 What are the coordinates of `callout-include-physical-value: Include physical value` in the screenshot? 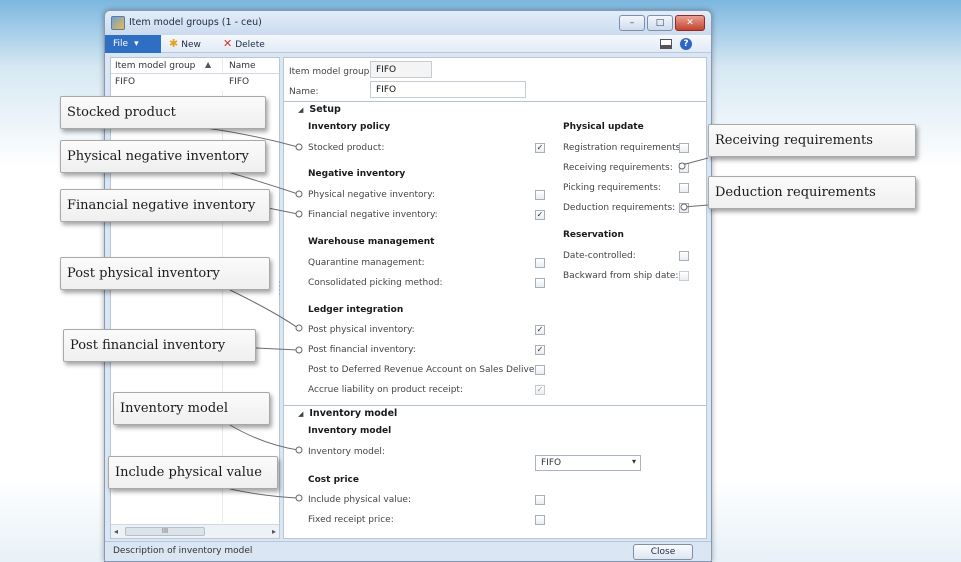 It's located at (193, 472).